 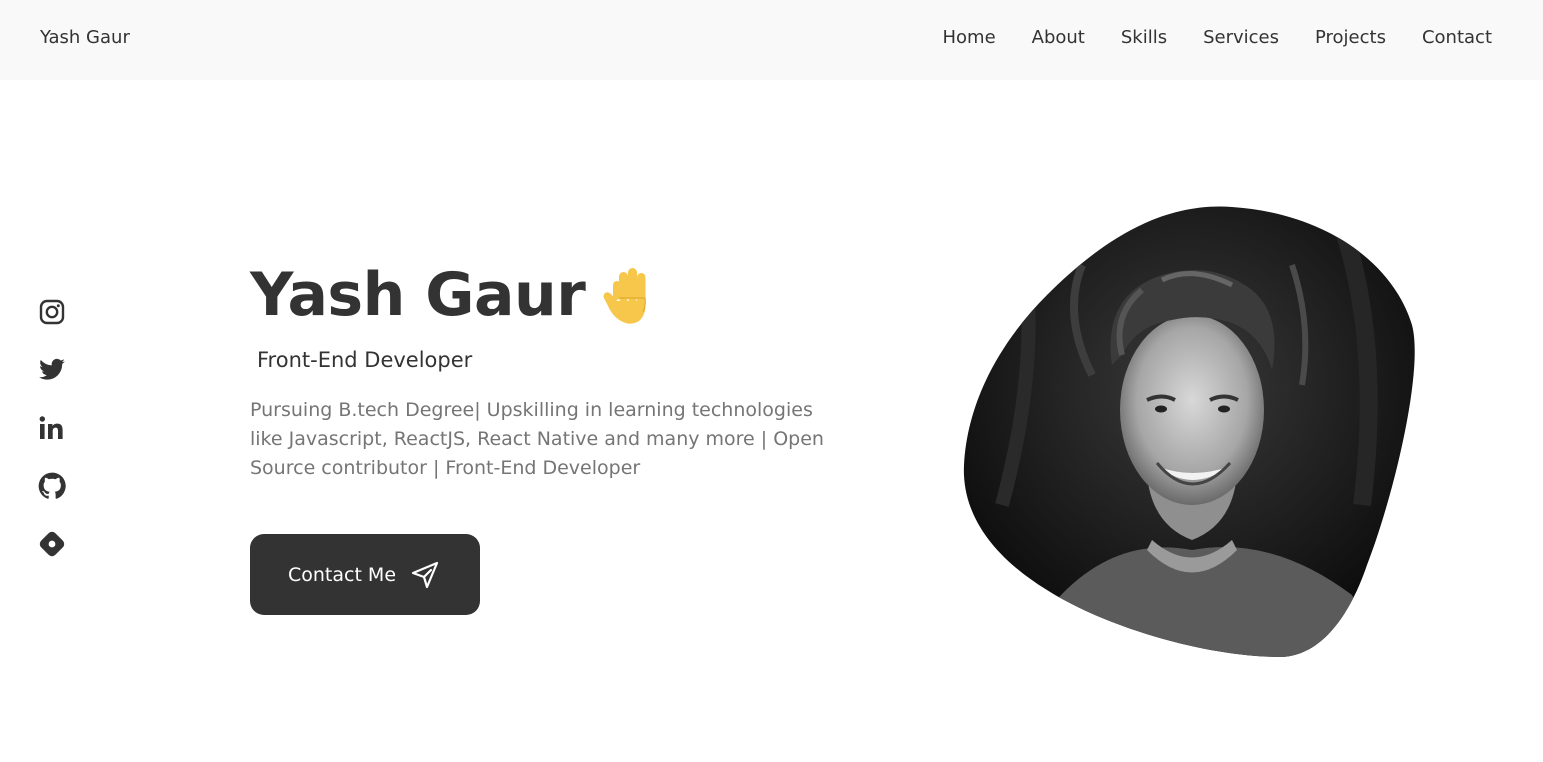 I want to click on github-link, so click(x=52, y=486).